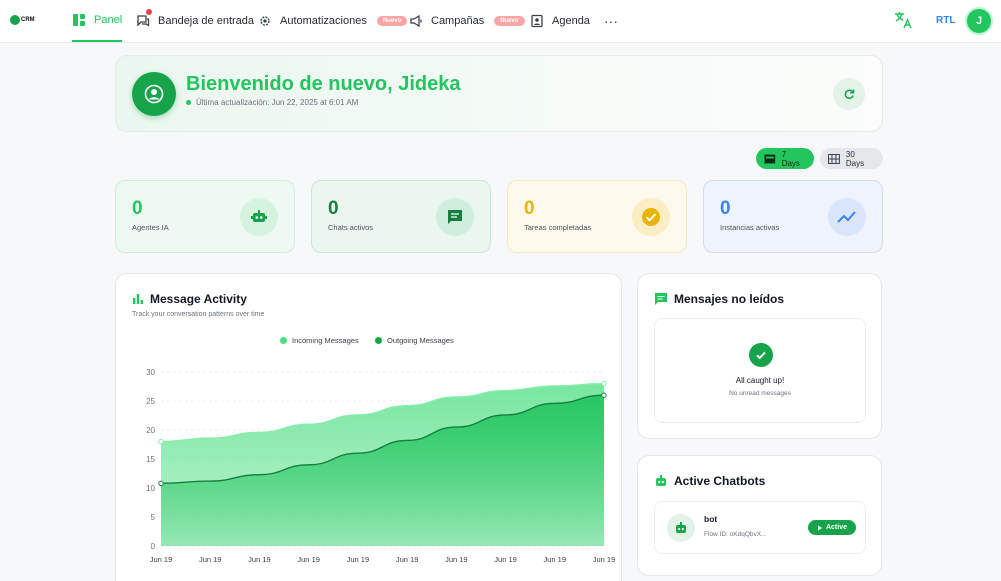 This screenshot has width=1001, height=581. Describe the element at coordinates (108, 20) in the screenshot. I see `nav-panel-label: Panel` at that location.